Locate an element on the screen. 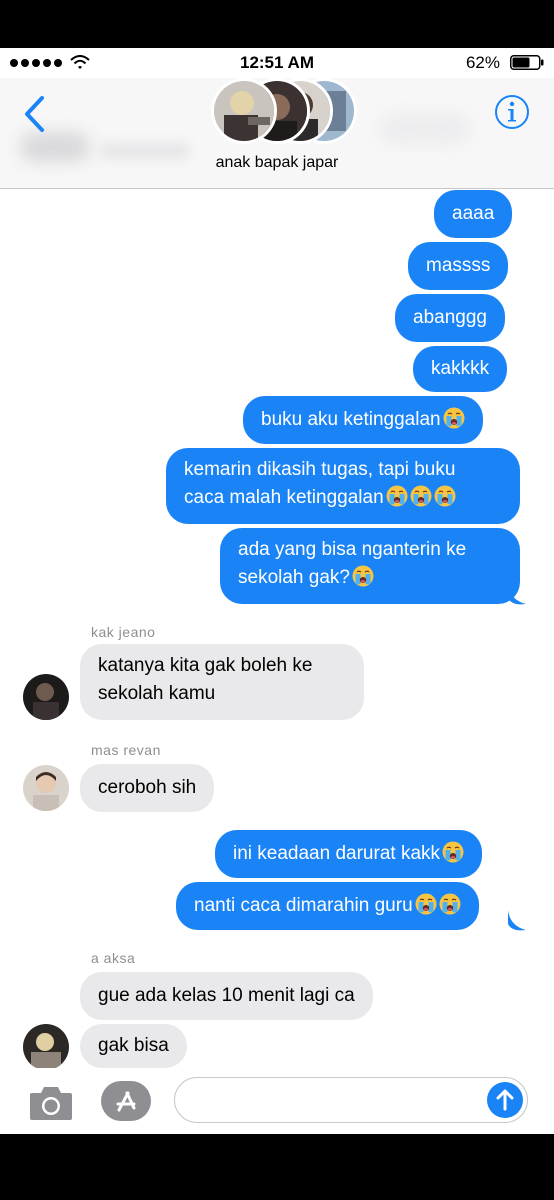 This screenshot has height=1200, width=554. compose-bar is located at coordinates (277, 1101).